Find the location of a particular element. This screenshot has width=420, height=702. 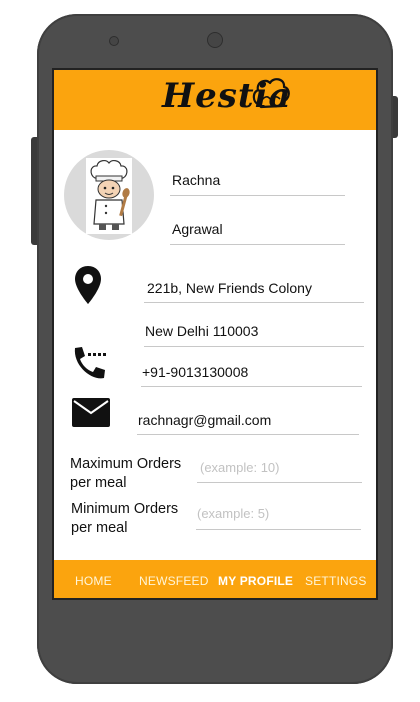

max-orders-label: Maximum Orders per meal is located at coordinates (126, 473).